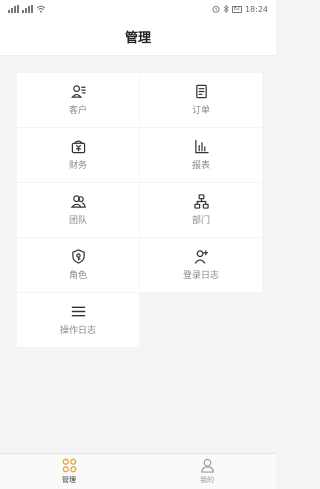  I want to click on battery-level: 82, so click(236, 8).